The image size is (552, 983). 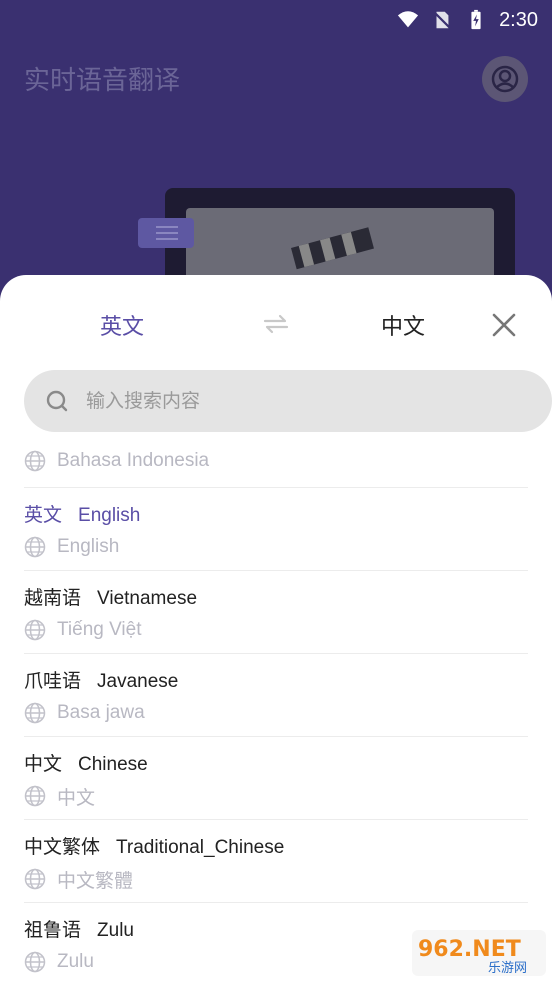 I want to click on native-name-row: Basa jawa, so click(x=276, y=713).